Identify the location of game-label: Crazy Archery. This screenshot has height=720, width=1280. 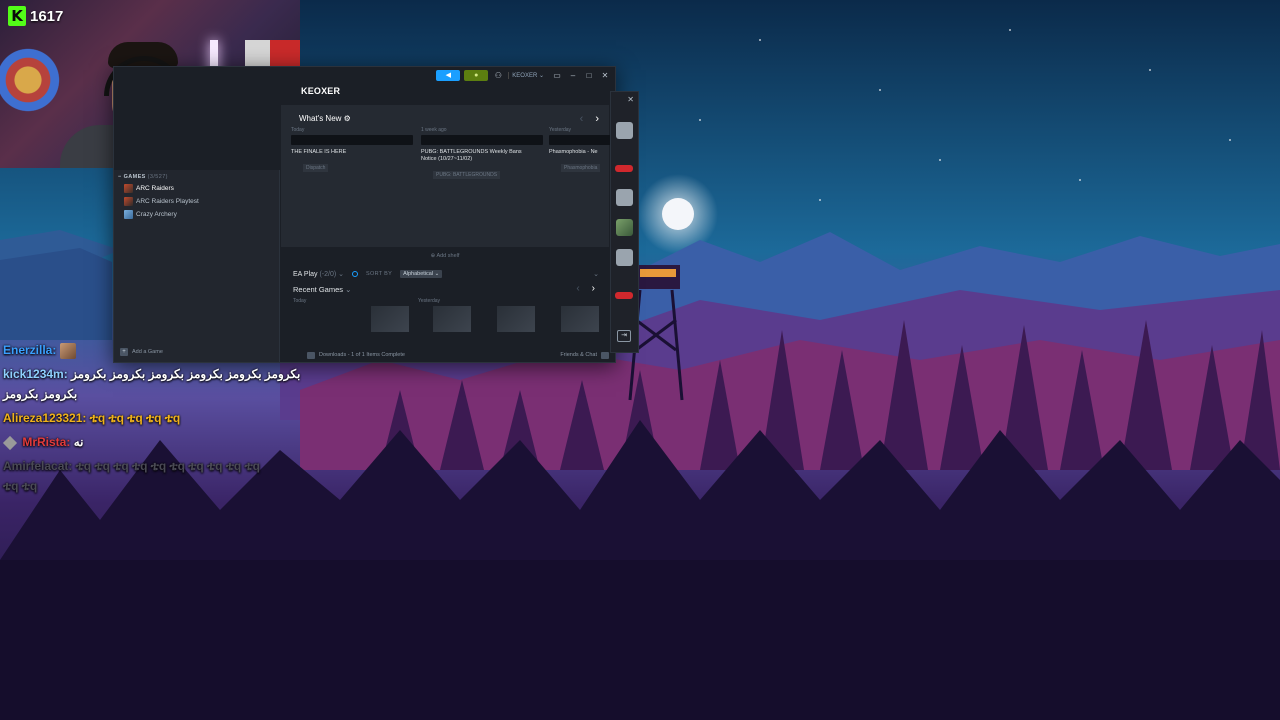
(156, 214).